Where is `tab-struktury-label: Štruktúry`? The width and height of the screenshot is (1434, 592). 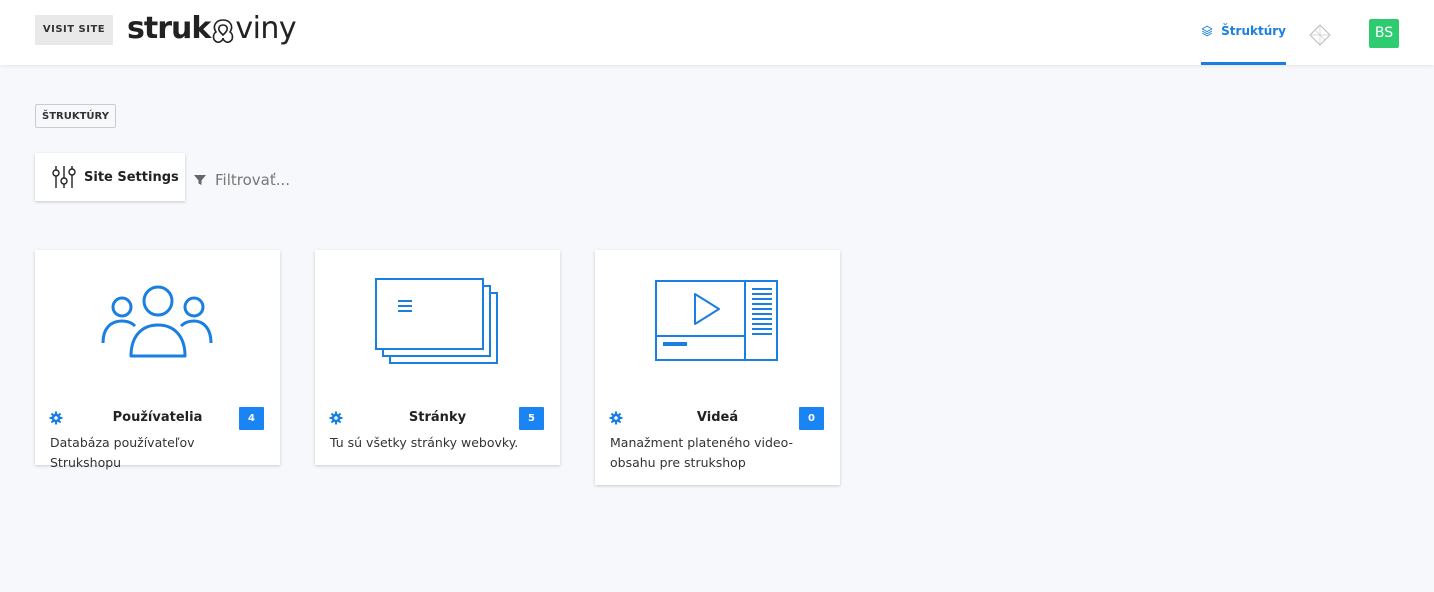
tab-struktury-label: Štruktúry is located at coordinates (1253, 31).